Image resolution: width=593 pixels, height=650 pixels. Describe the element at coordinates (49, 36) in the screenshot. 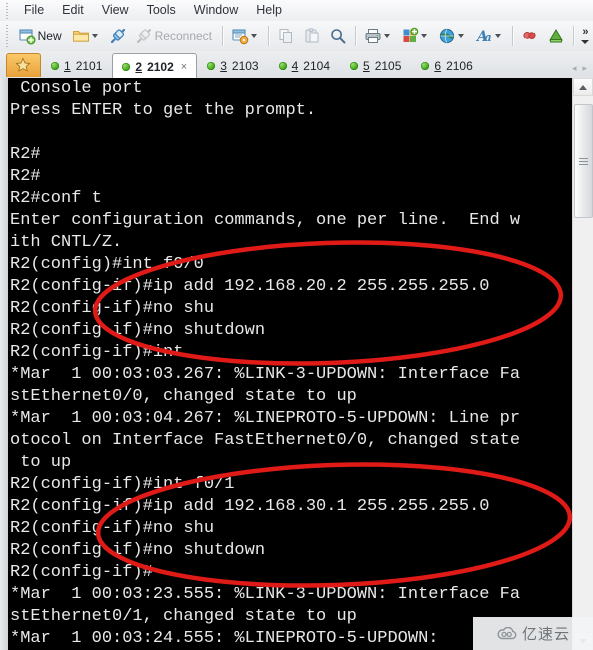

I see `new-session-label: New` at that location.